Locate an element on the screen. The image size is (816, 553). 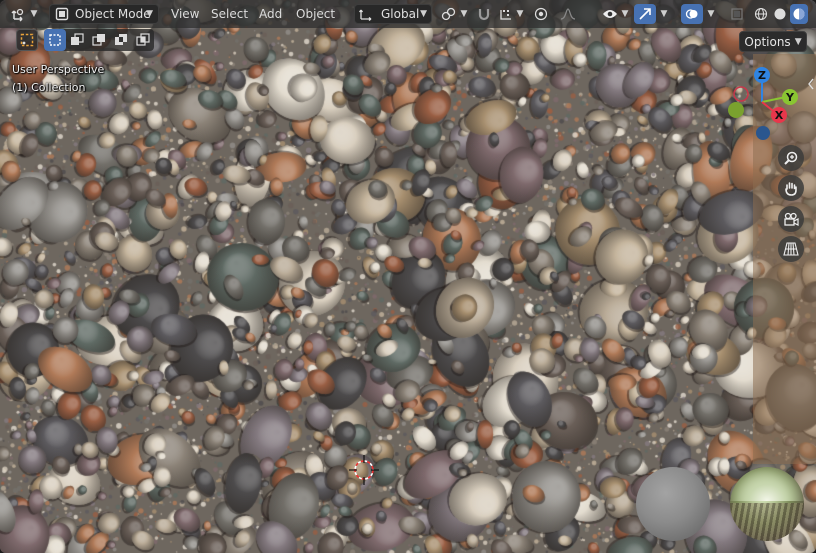
shading-wireframe is located at coordinates (761, 14).